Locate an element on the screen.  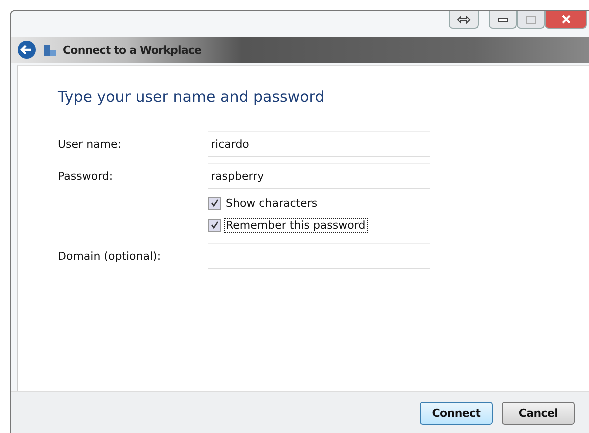
connect-button: Connect is located at coordinates (456, 413).